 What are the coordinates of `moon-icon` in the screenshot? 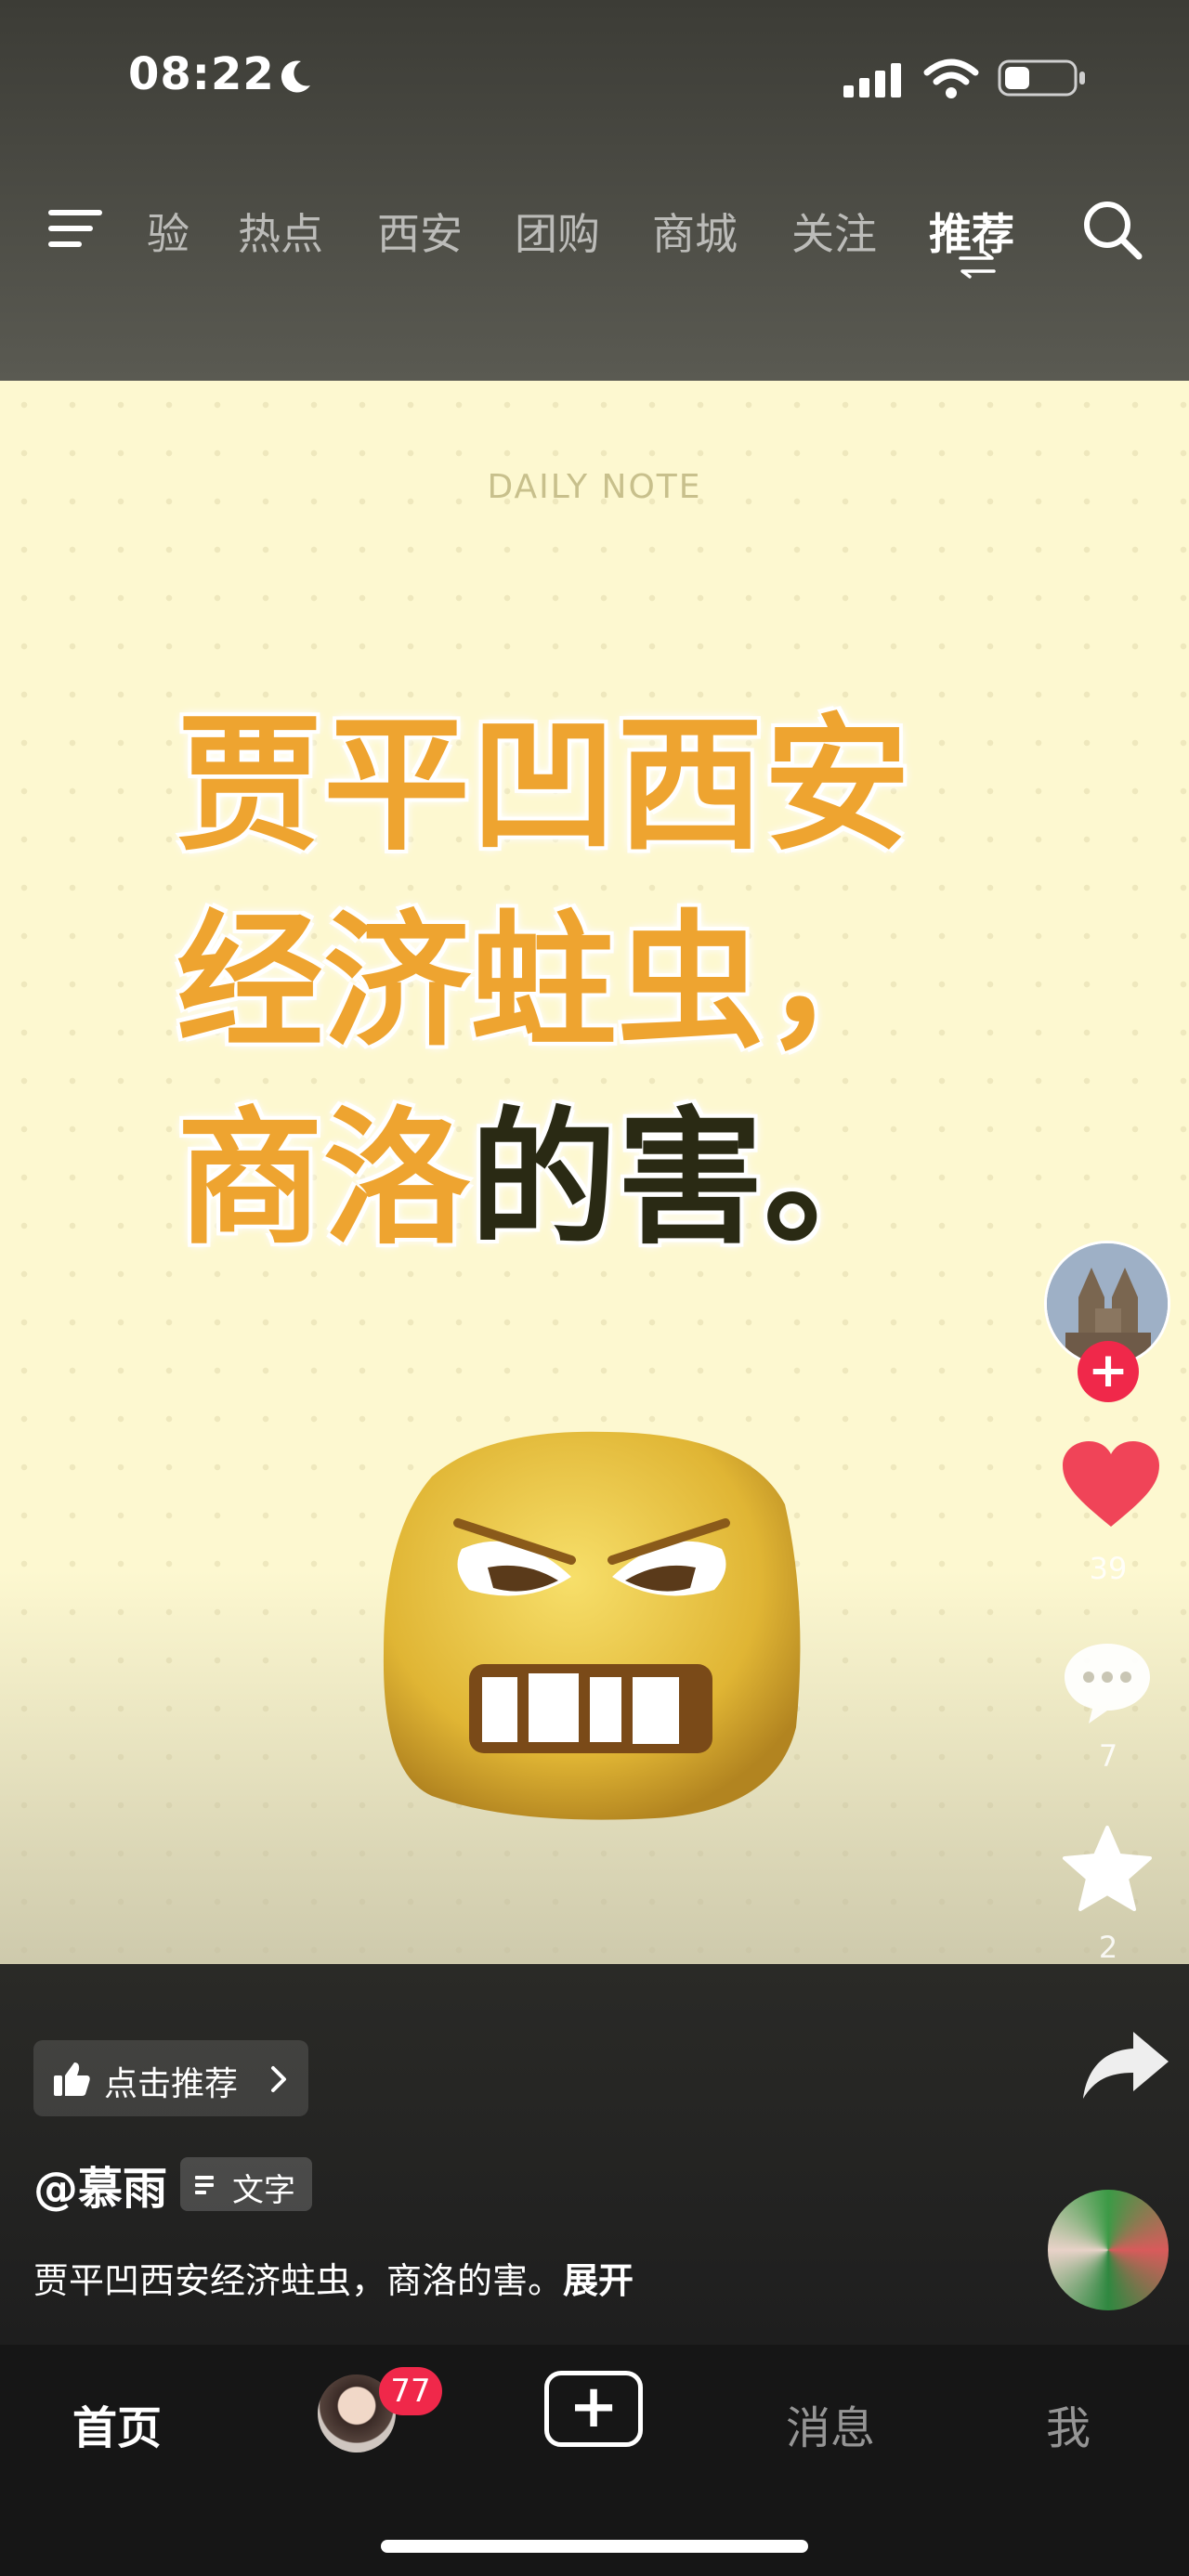 It's located at (295, 76).